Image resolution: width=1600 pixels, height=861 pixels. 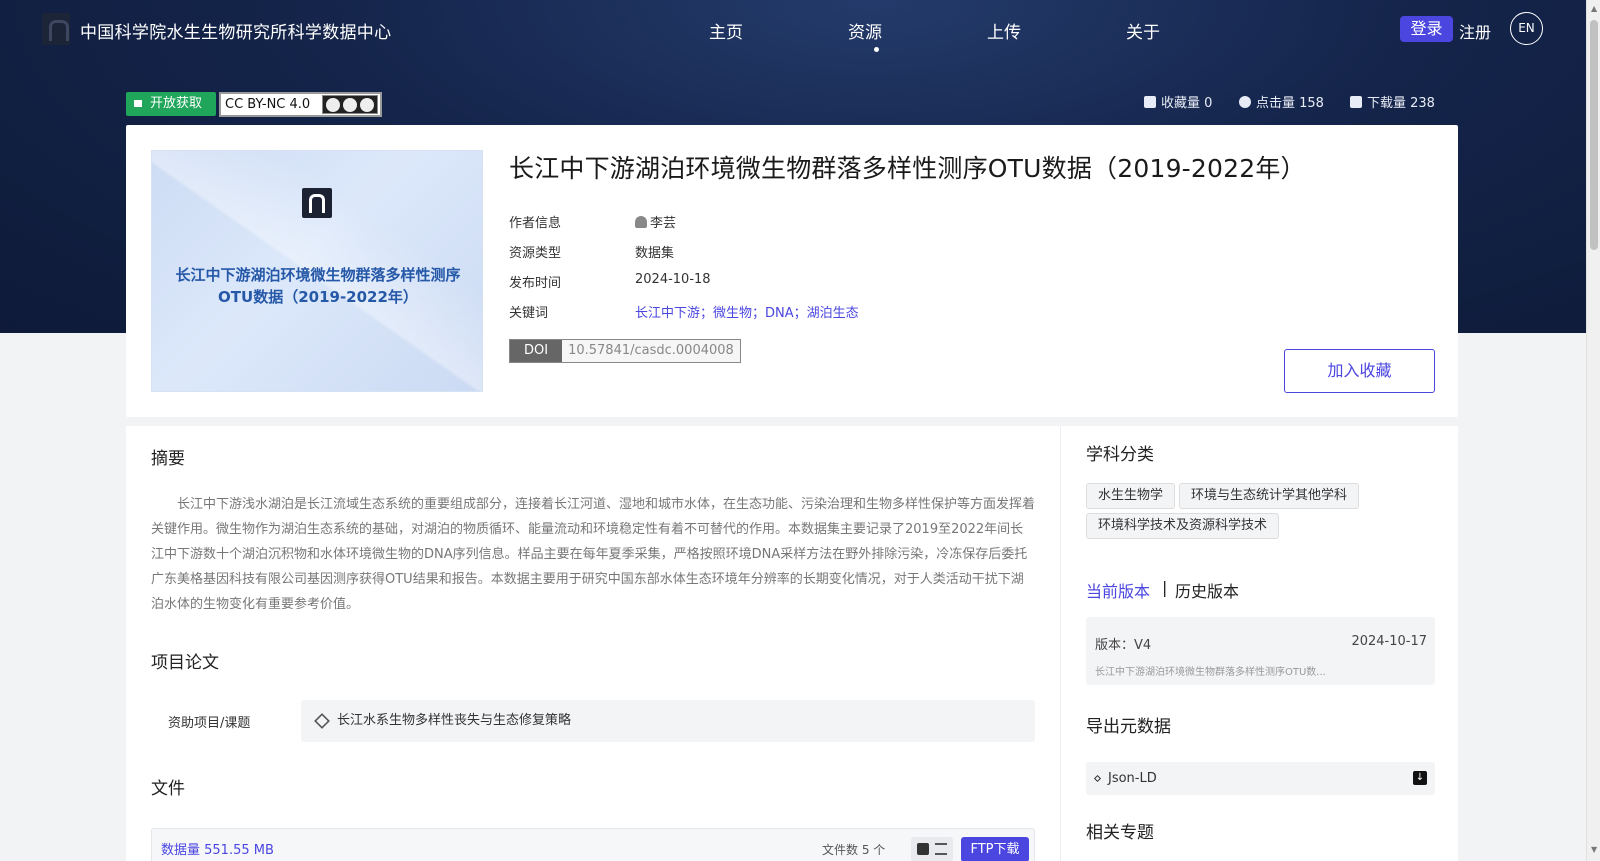 What do you see at coordinates (876, 49) in the screenshot?
I see `active-nav-indicator` at bounding box center [876, 49].